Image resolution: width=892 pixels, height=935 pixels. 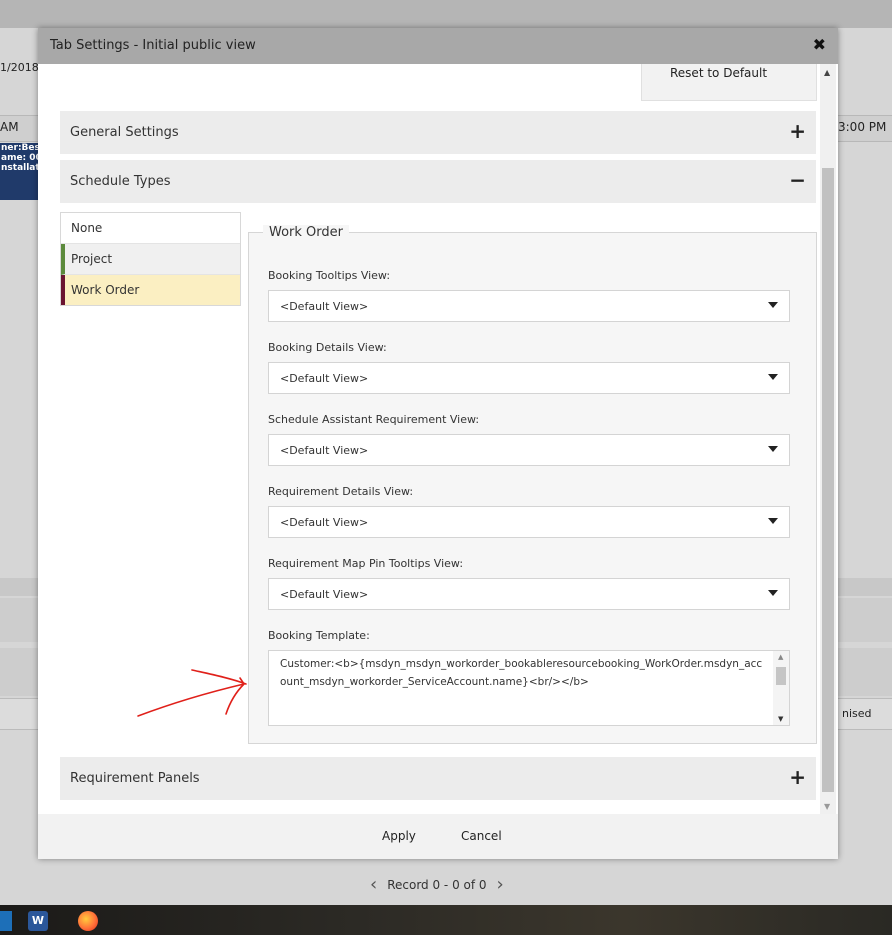 I want to click on booking-details-view-label: Booking Details View:, so click(x=327, y=347).